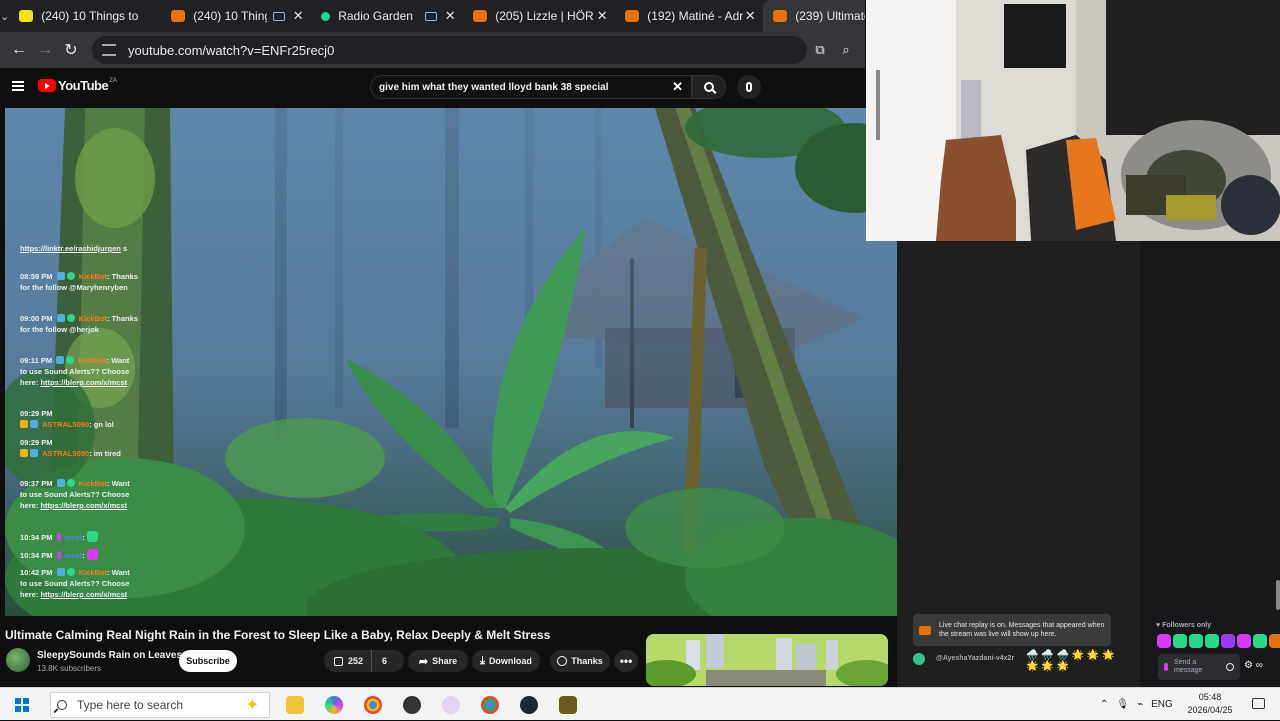  What do you see at coordinates (47, 85) in the screenshot?
I see `youtube-play-icon` at bounding box center [47, 85].